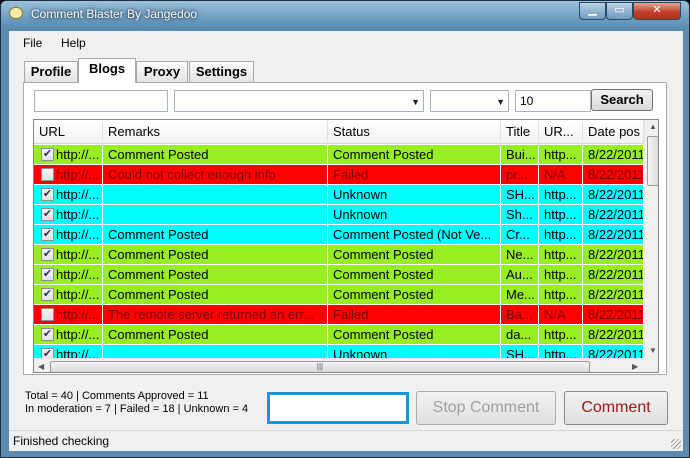  Describe the element at coordinates (16, 13) in the screenshot. I see `app-icon` at that location.